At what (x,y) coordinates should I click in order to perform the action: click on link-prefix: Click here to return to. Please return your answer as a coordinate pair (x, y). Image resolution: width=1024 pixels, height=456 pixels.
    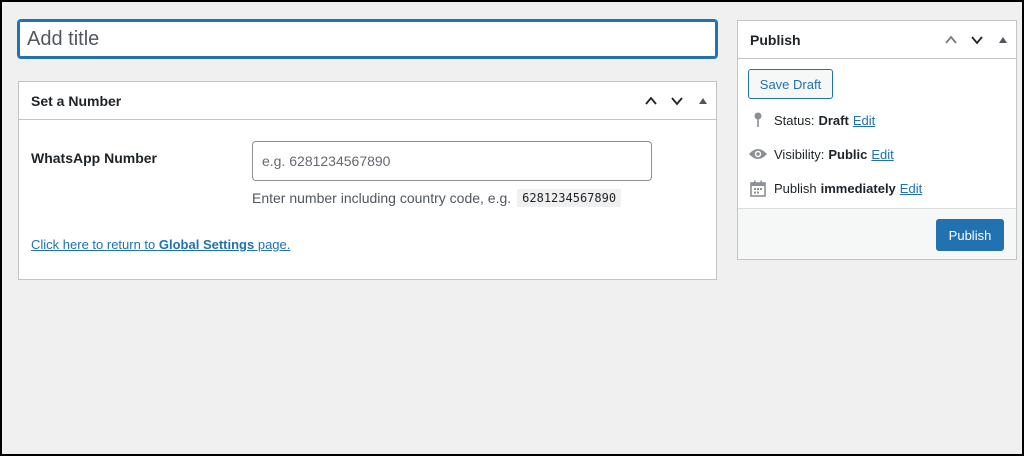
    Looking at the image, I should click on (95, 244).